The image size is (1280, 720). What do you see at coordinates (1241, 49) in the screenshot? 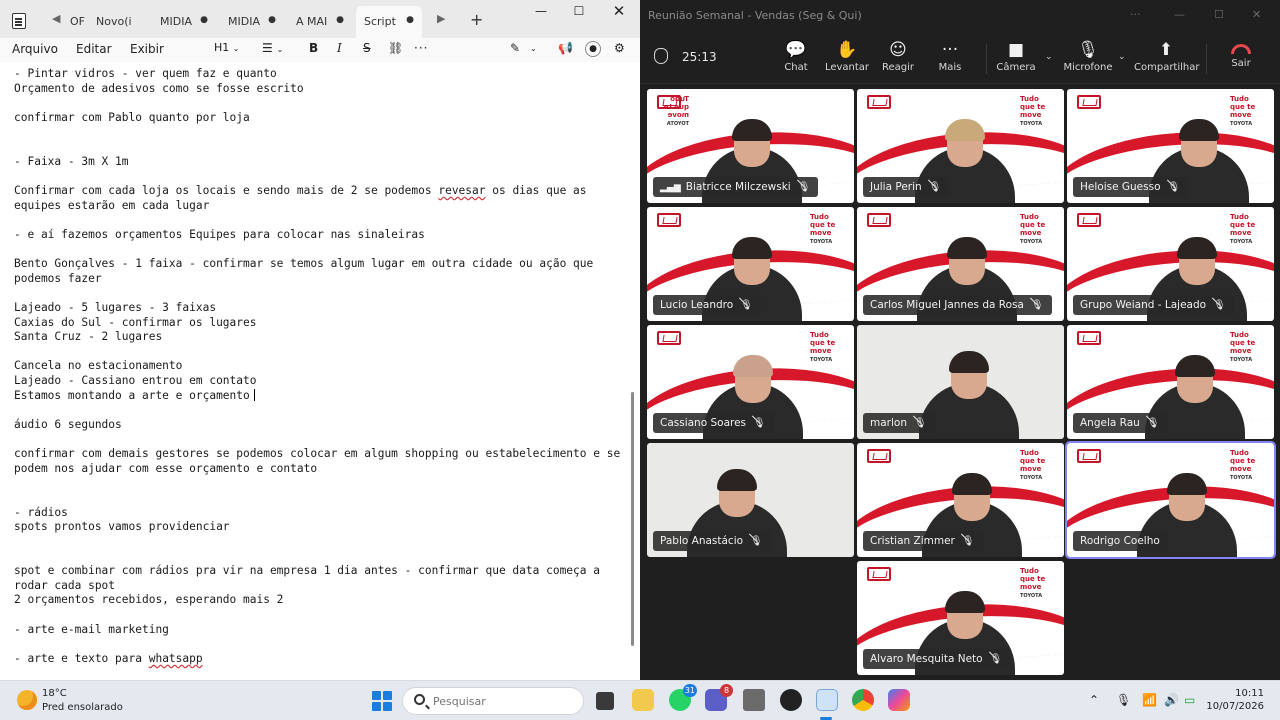
I see `hang-up-icon` at bounding box center [1241, 49].